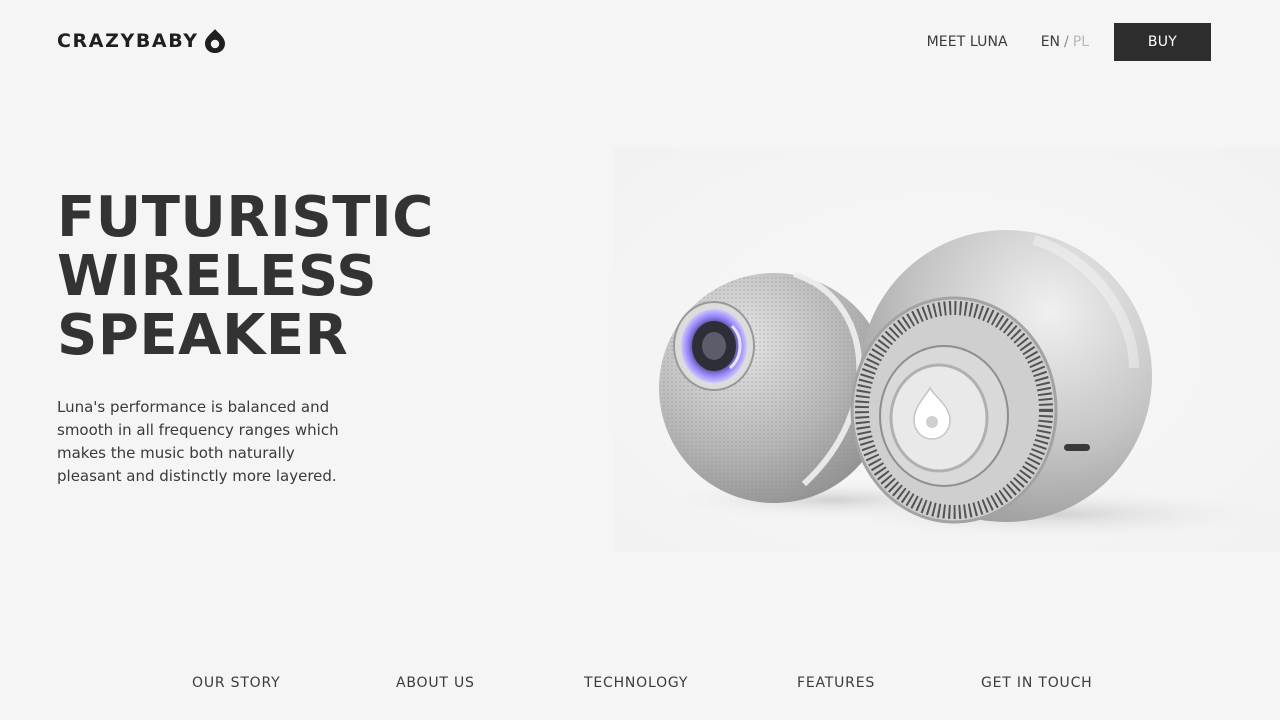 This screenshot has width=1280, height=720. I want to click on nav-features: FEATURES, so click(836, 683).